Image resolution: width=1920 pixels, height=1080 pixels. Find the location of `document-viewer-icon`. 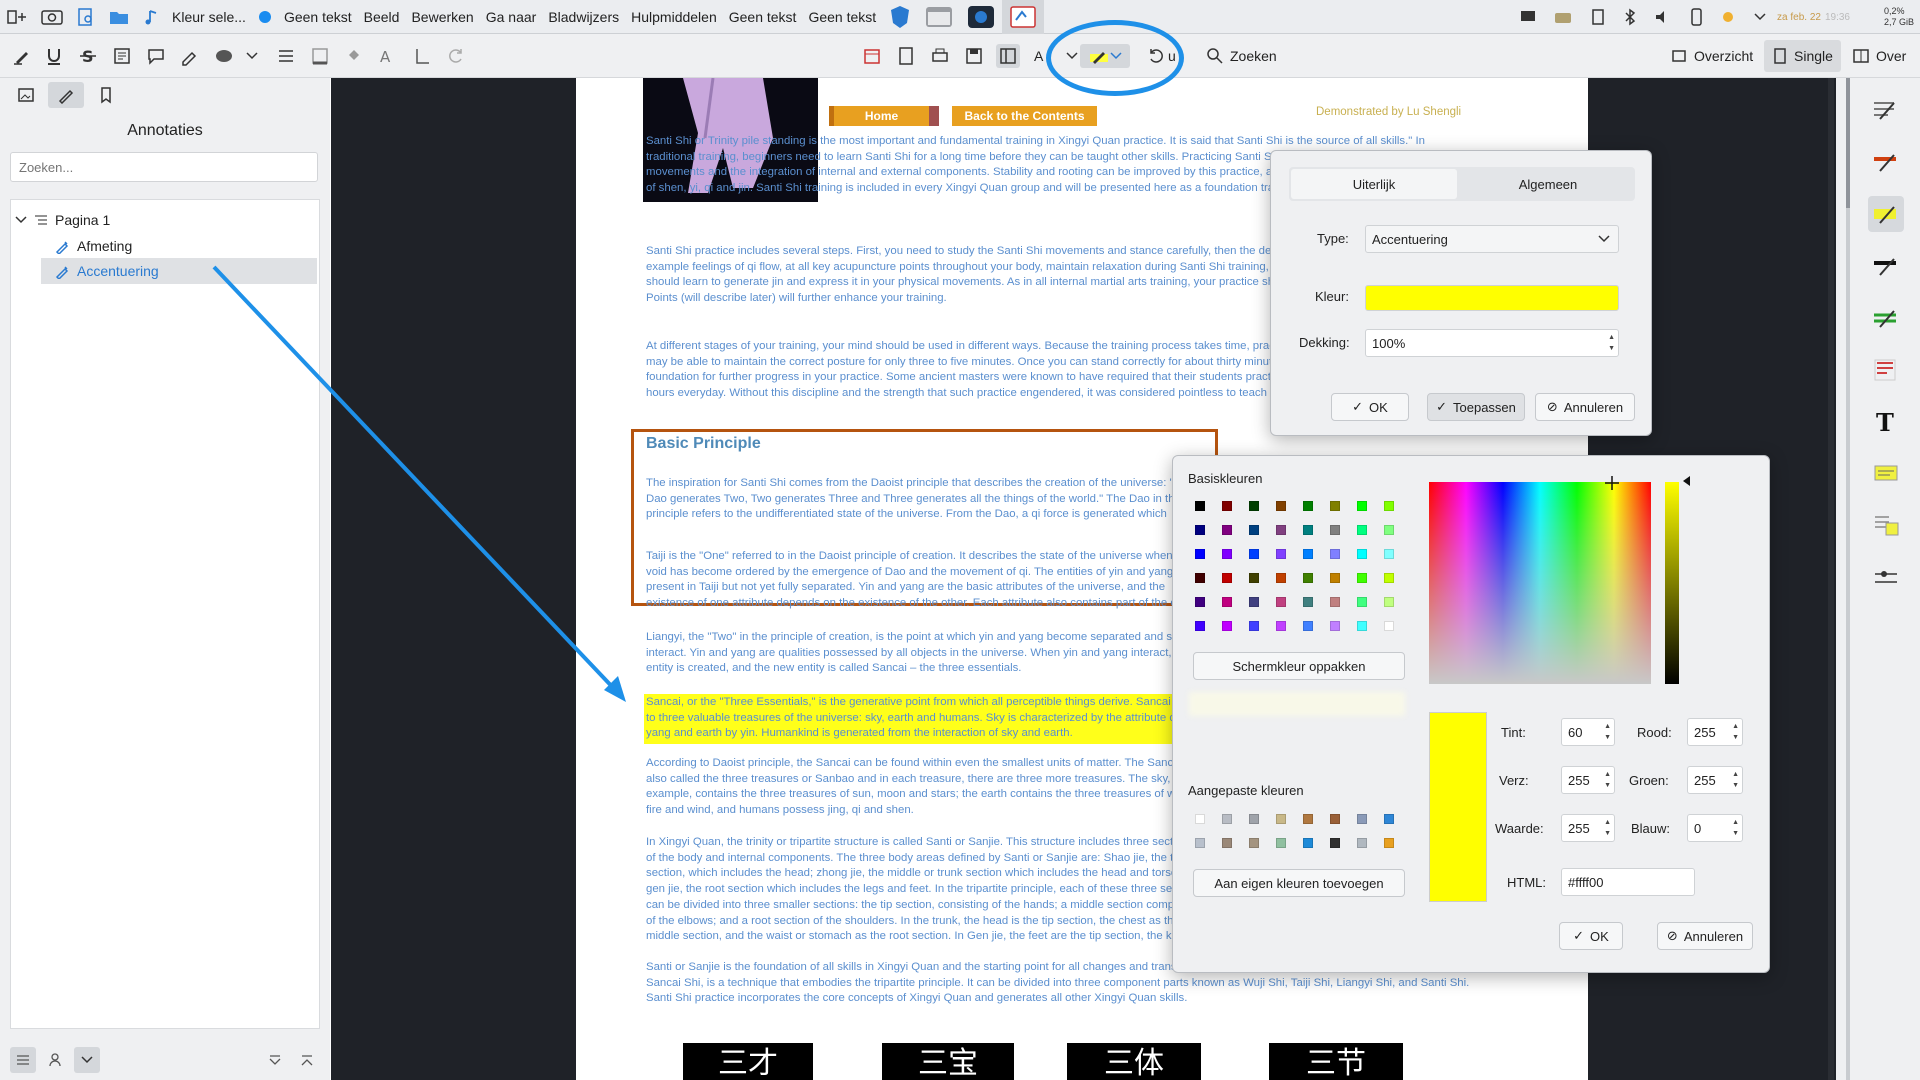

document-viewer-icon is located at coordinates (86, 17).